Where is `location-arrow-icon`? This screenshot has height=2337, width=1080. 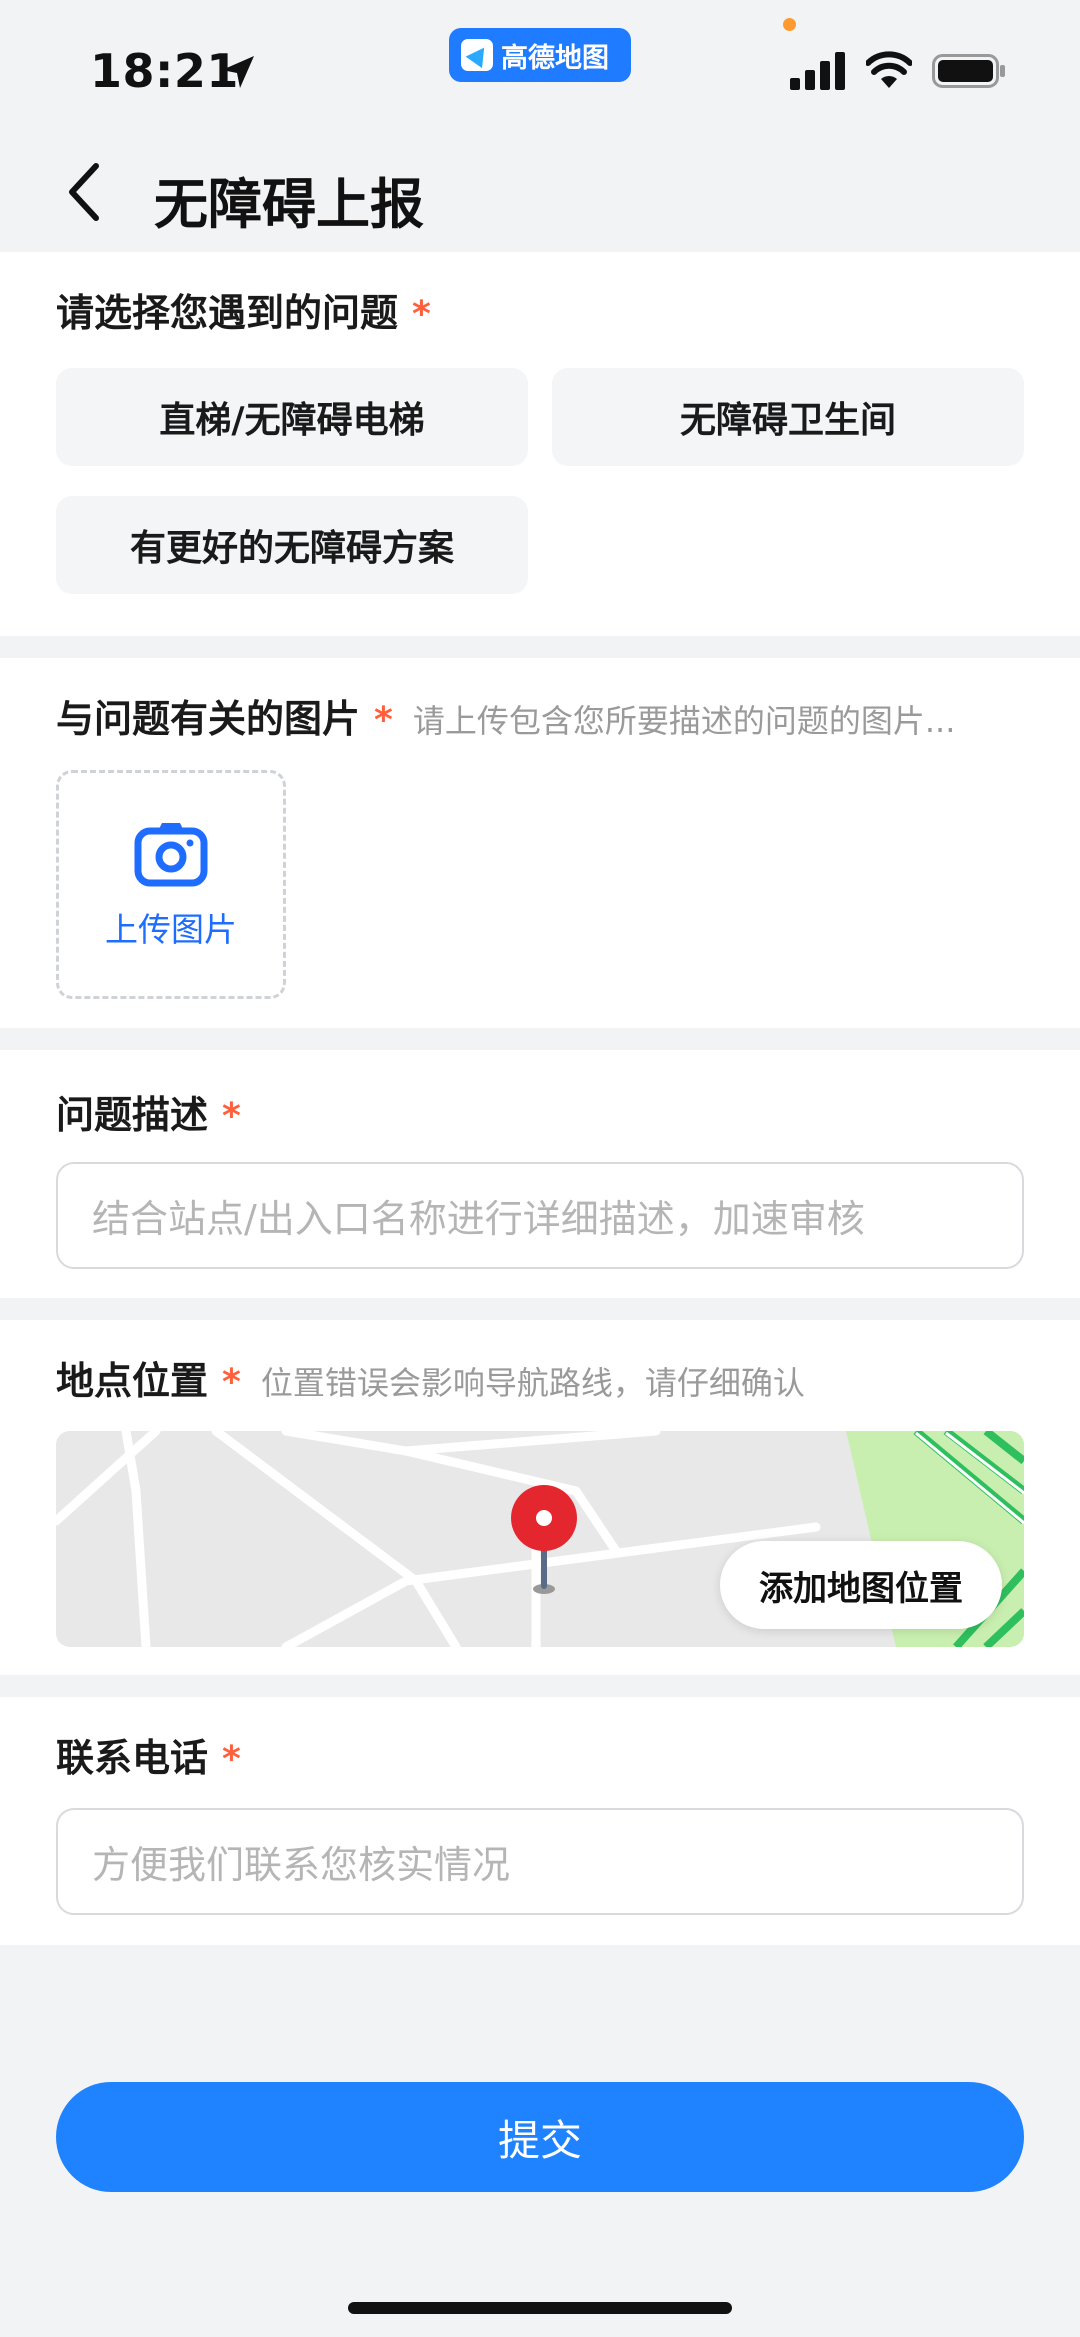
location-arrow-icon is located at coordinates (238, 72).